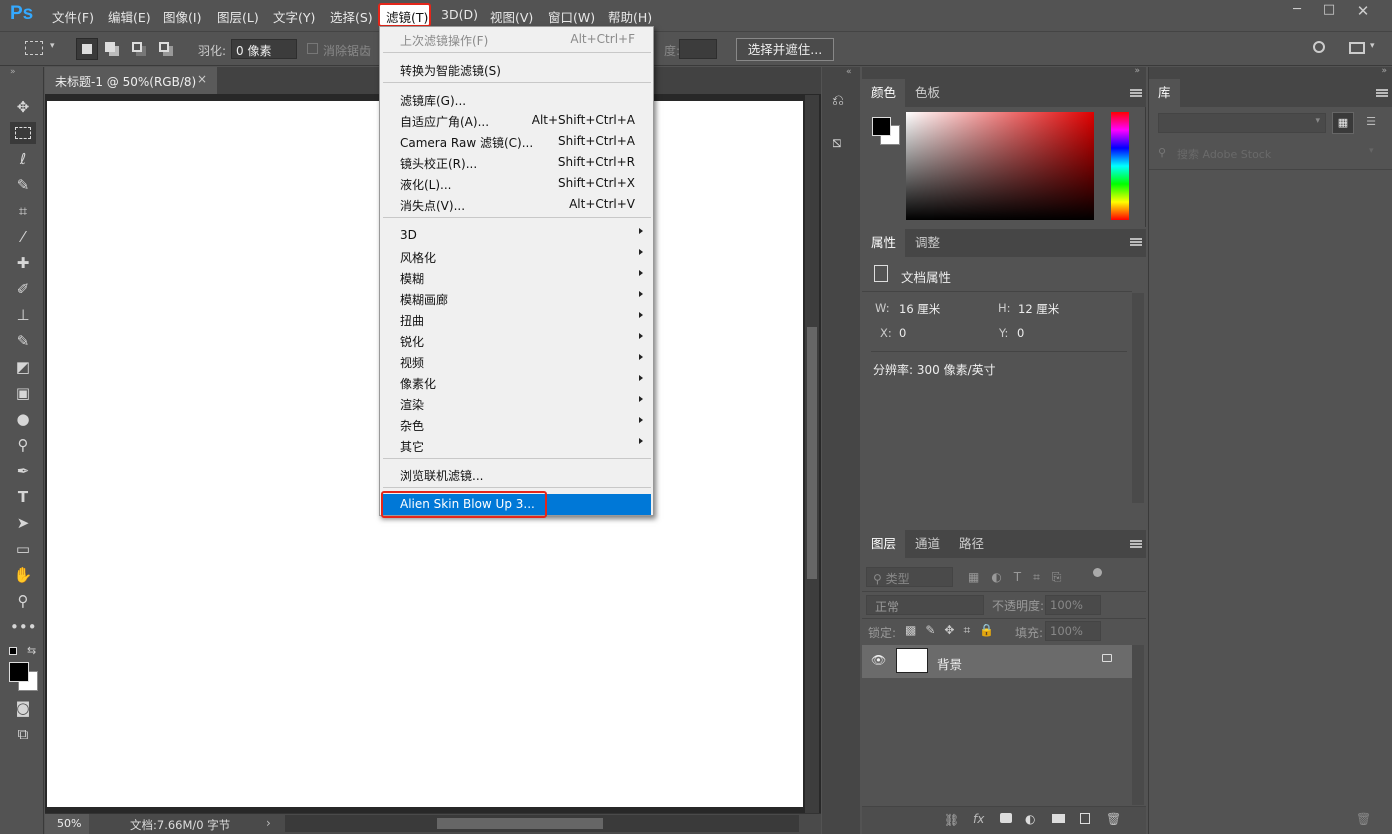 Image resolution: width=1392 pixels, height=834 pixels. Describe the element at coordinates (902, 333) in the screenshot. I see `x-value: 0` at that location.